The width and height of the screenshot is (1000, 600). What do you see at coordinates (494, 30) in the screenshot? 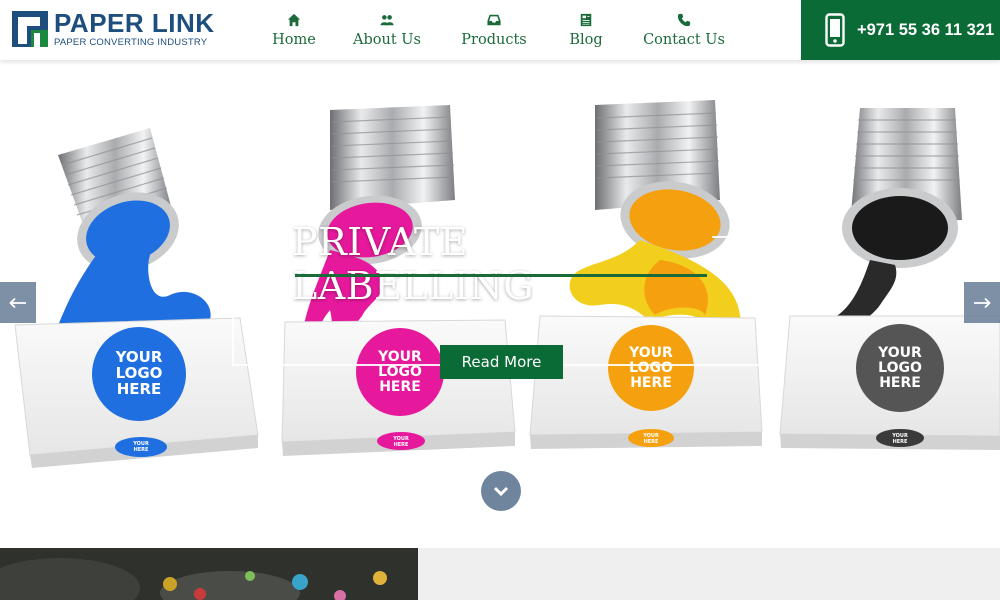
I see `nav-item-products: Products` at bounding box center [494, 30].